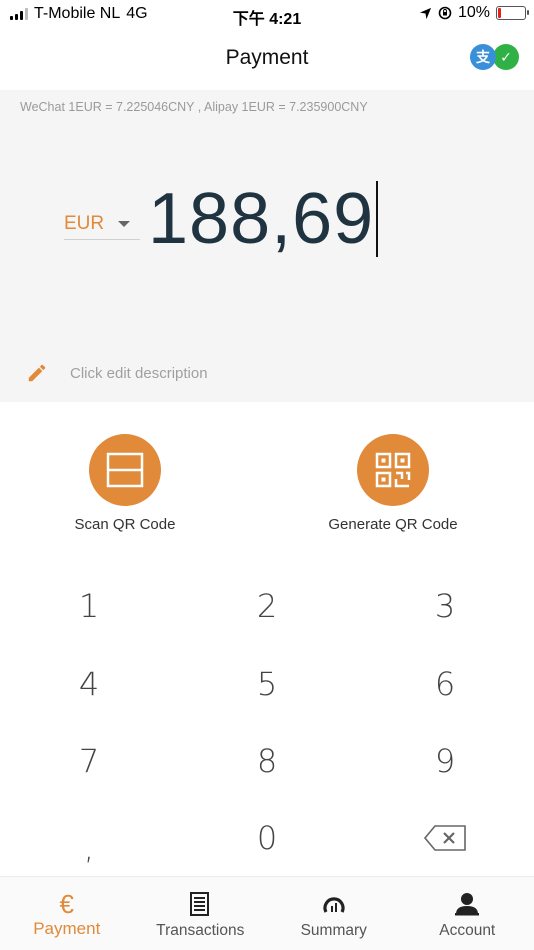 The height and width of the screenshot is (950, 534). Describe the element at coordinates (89, 606) in the screenshot. I see `key-1: 1` at that location.